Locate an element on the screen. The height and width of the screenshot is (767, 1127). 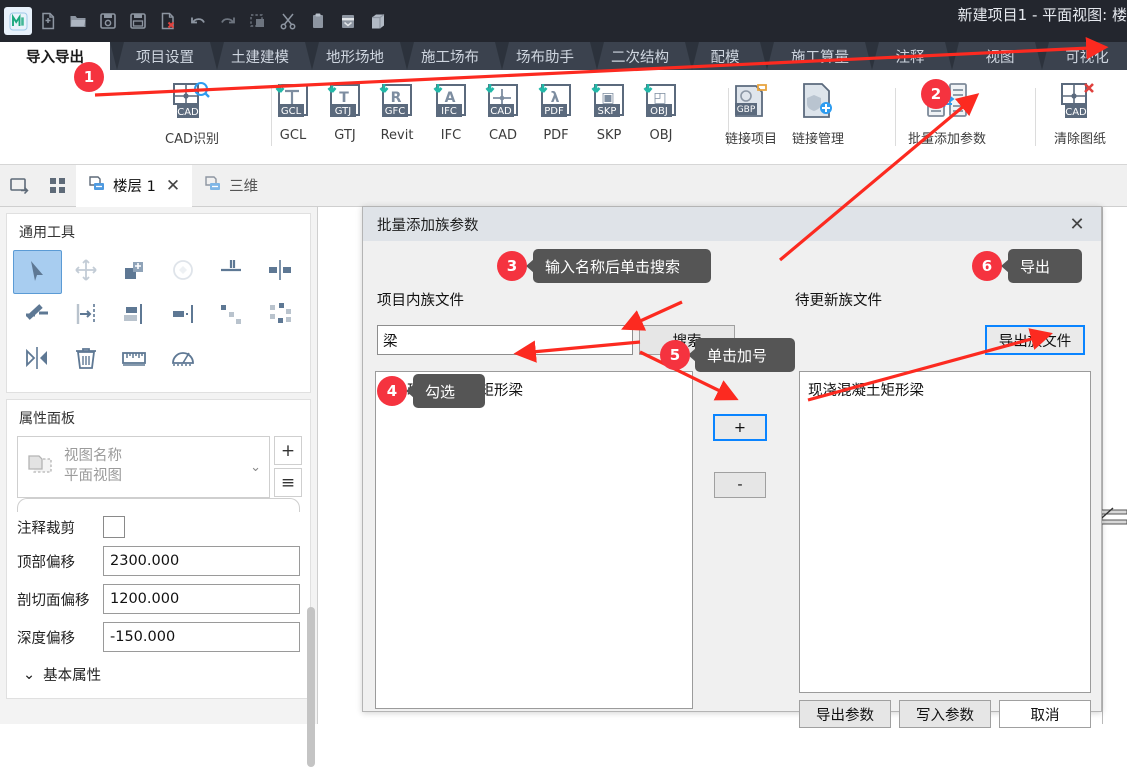
property-checkbox is located at coordinates (114, 527).